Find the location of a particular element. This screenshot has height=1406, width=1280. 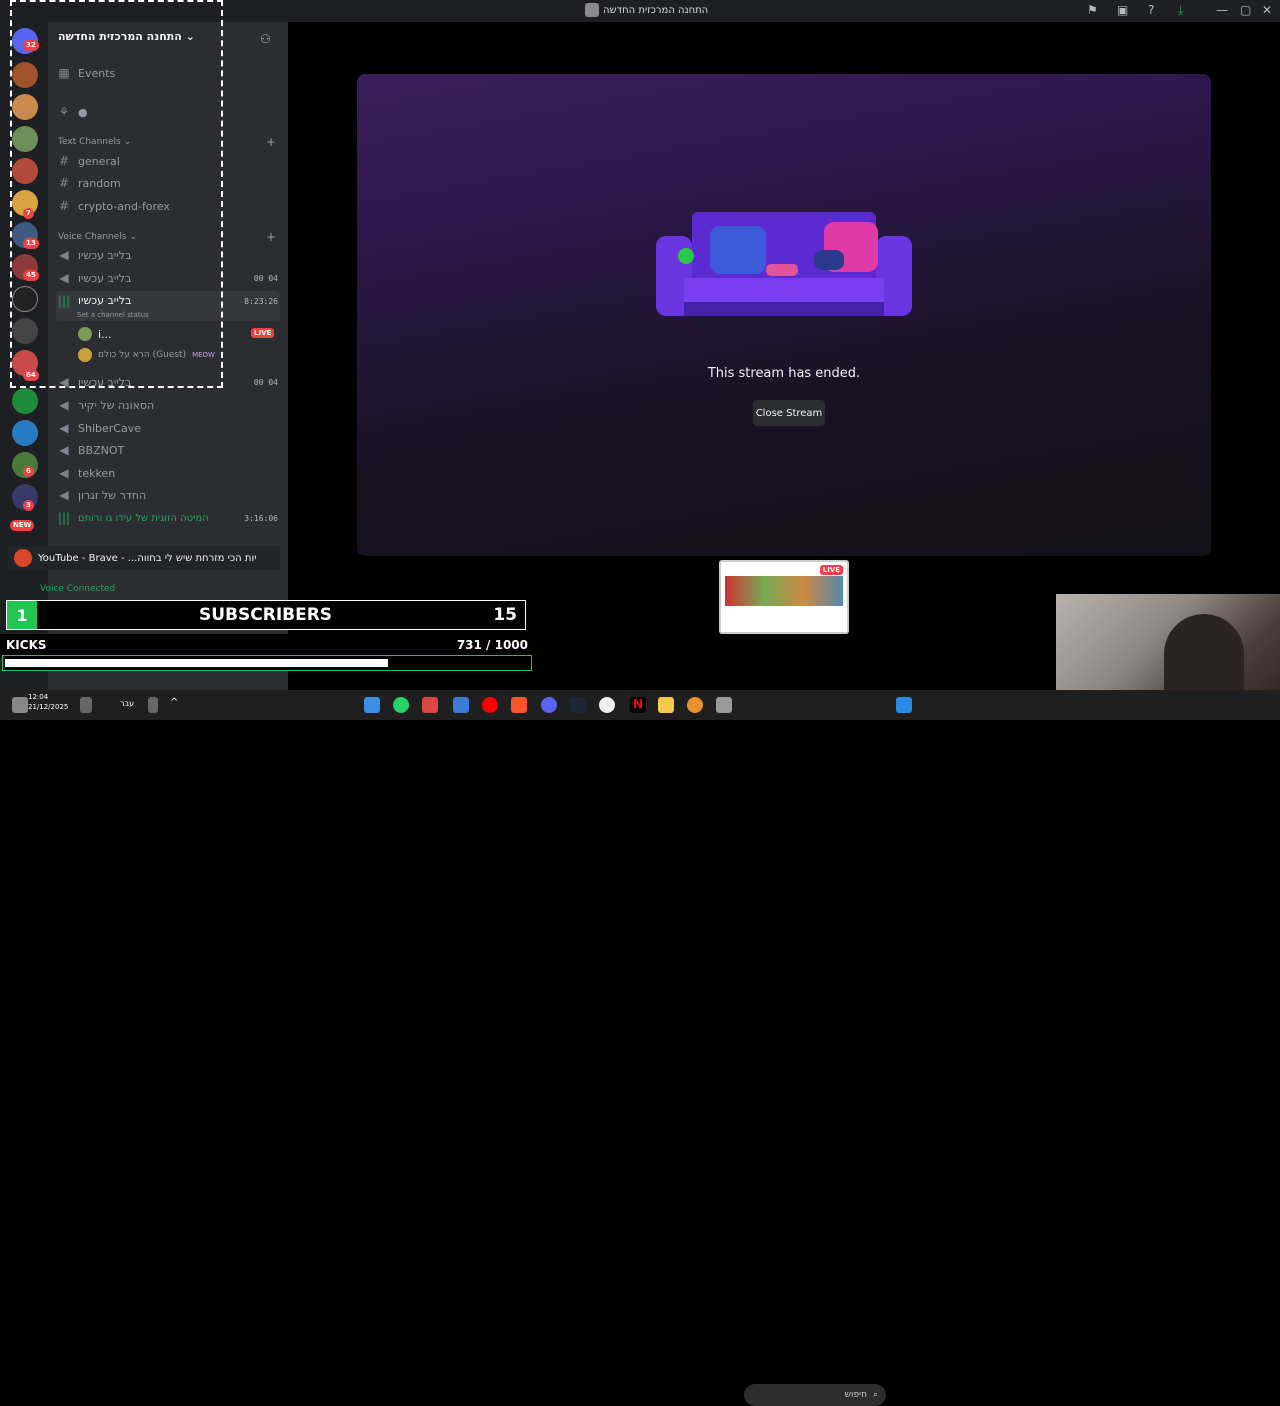

channel-random: # random is located at coordinates (168, 183).